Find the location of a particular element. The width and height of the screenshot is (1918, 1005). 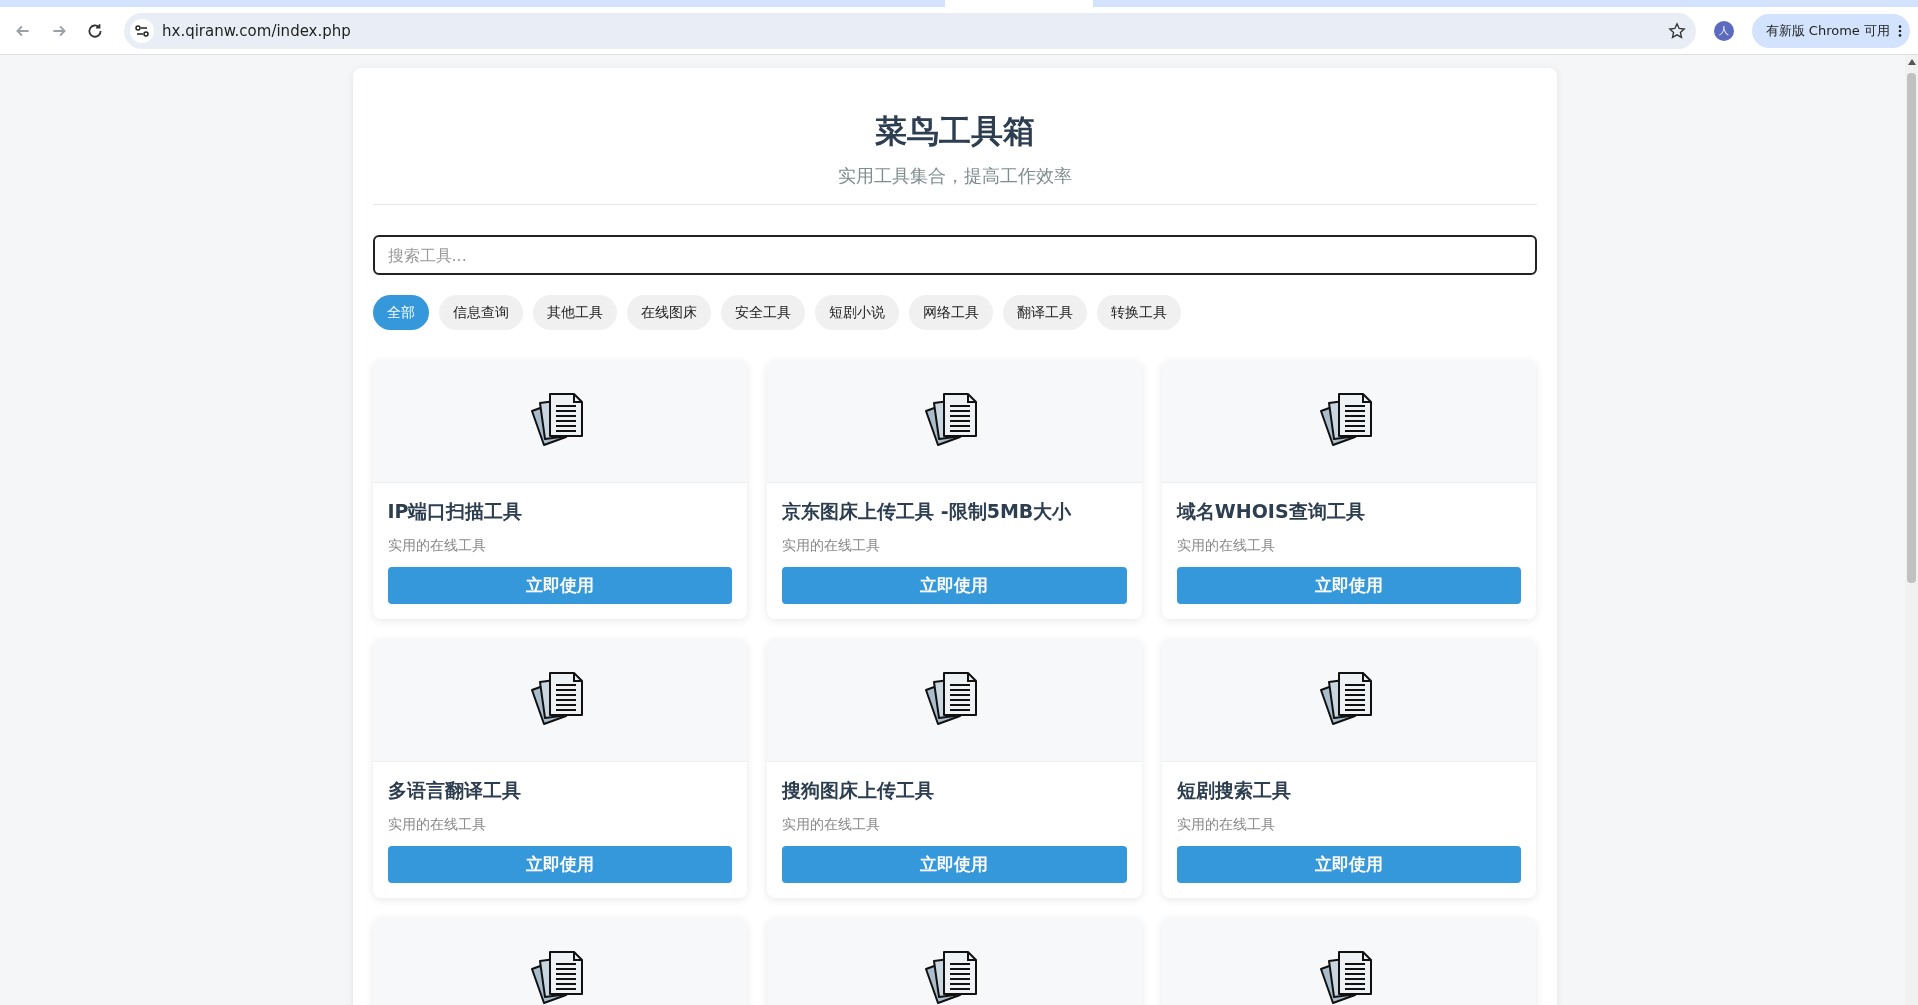

scroll-thumb is located at coordinates (1911, 328).